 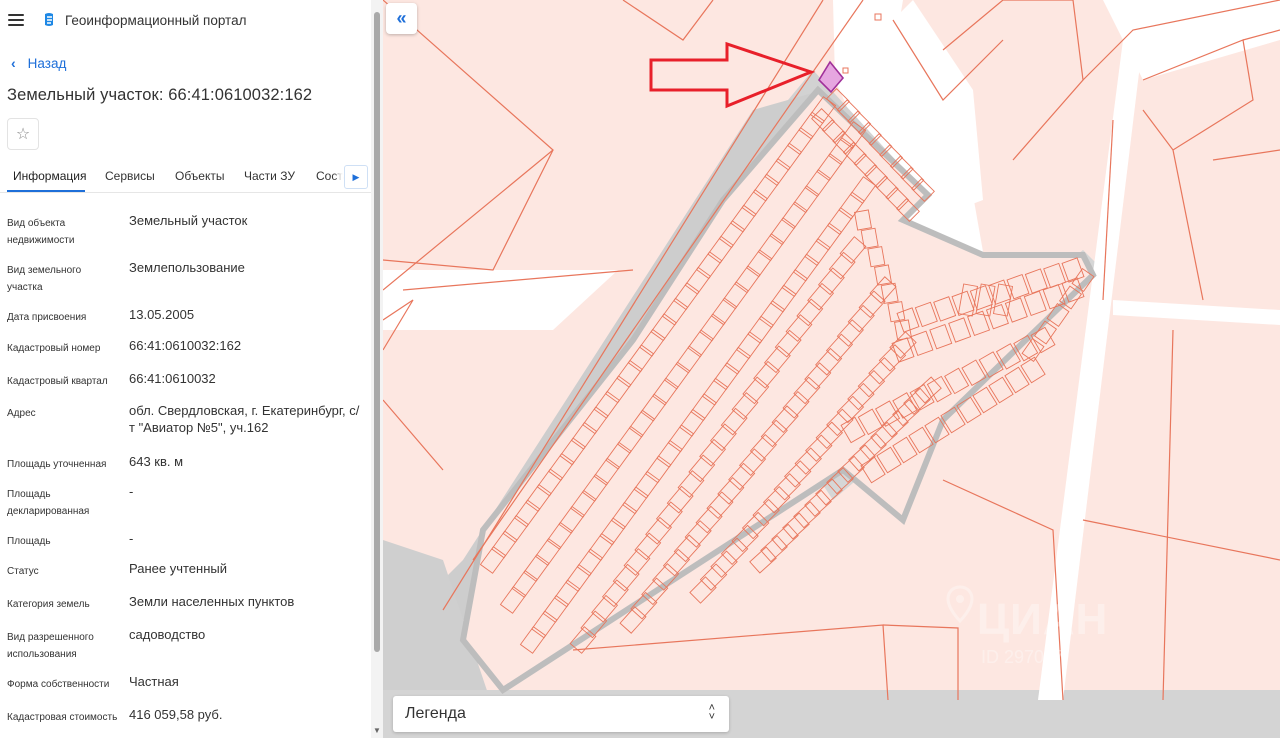 What do you see at coordinates (1196, 312) in the screenshot?
I see `road` at bounding box center [1196, 312].